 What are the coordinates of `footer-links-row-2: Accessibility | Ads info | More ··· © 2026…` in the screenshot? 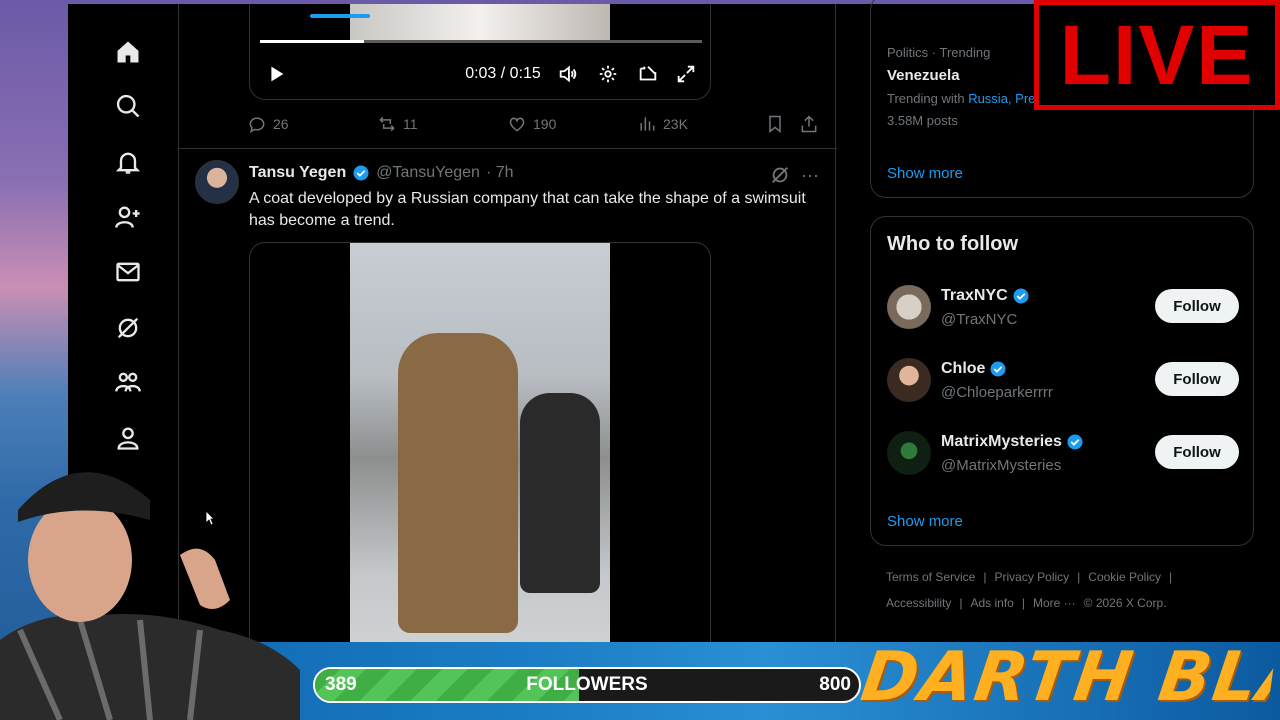 It's located at (1026, 603).